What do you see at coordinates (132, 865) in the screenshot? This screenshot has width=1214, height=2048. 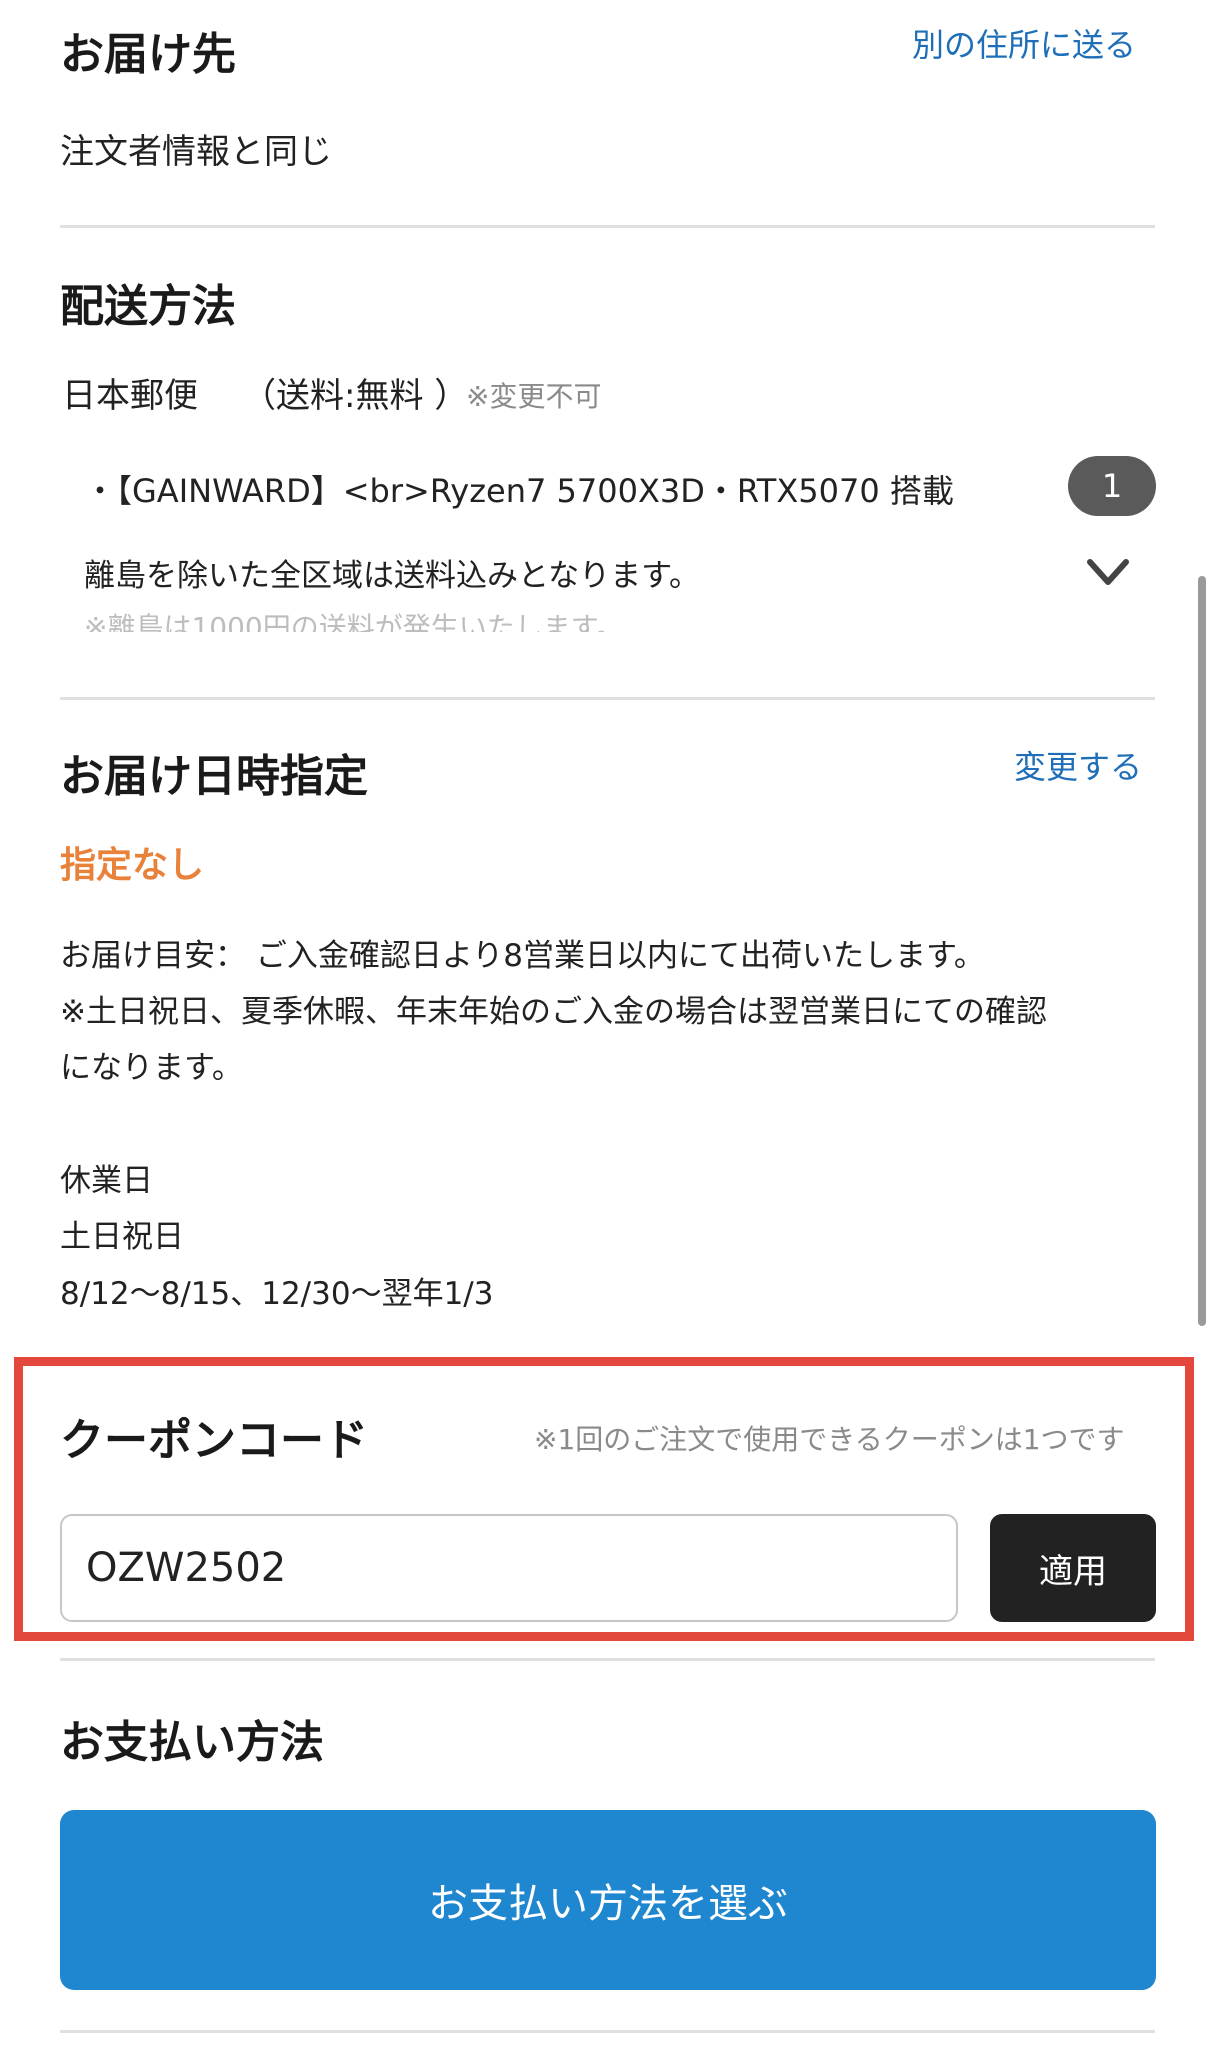 I see `delivery-time-selected: 指定なし` at bounding box center [132, 865].